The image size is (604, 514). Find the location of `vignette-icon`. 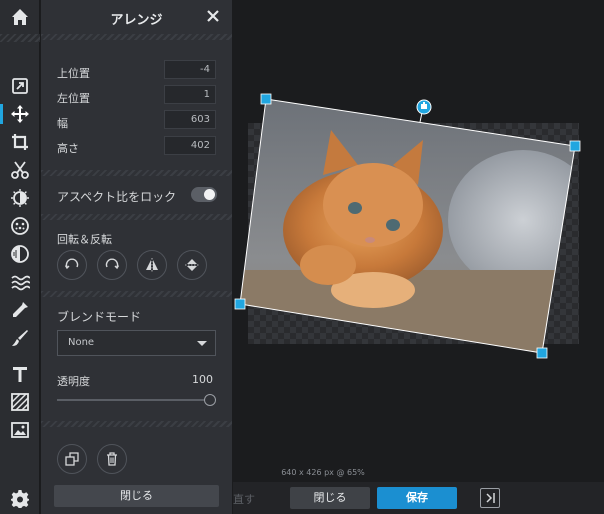

vignette-icon is located at coordinates (20, 254).